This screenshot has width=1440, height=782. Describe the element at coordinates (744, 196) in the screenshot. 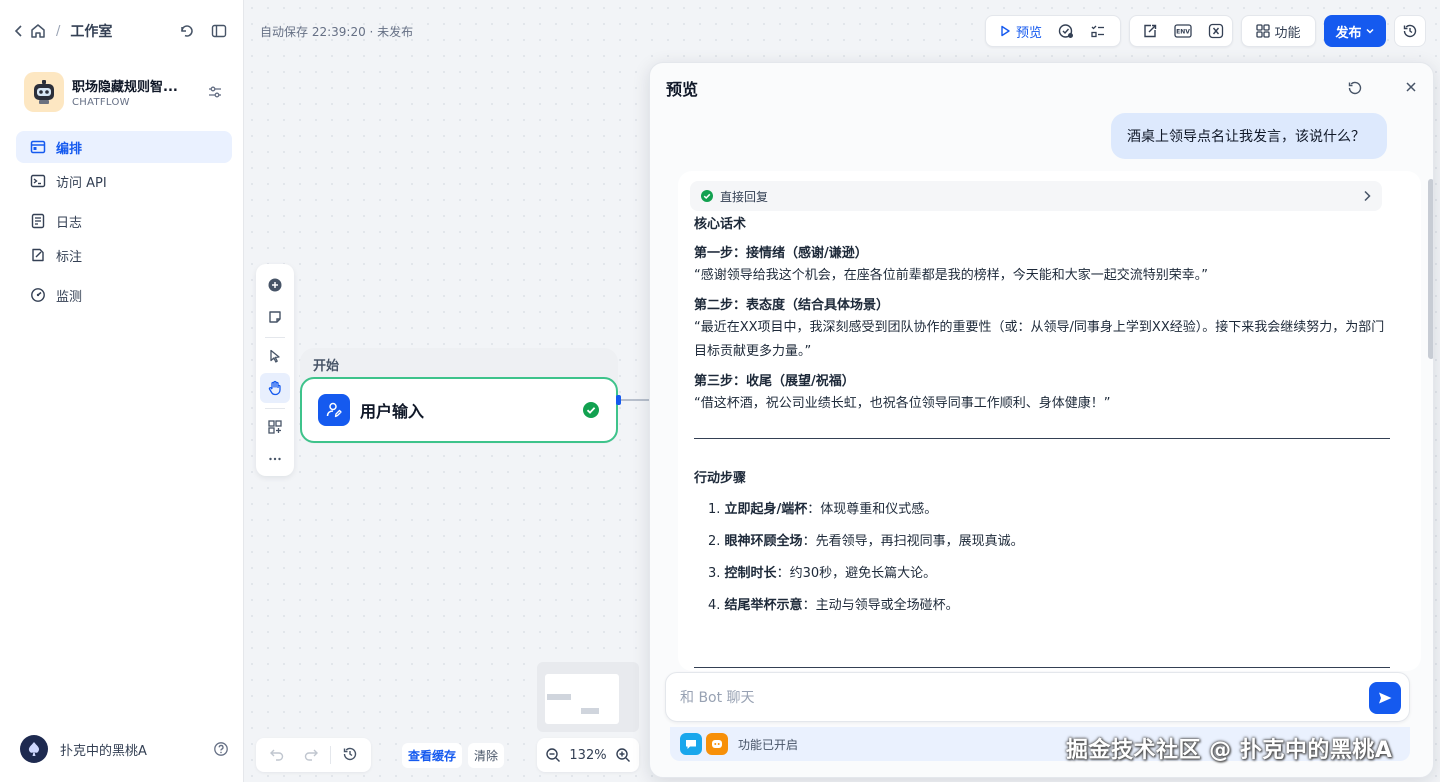

I see `trace-label: 直接回复` at that location.